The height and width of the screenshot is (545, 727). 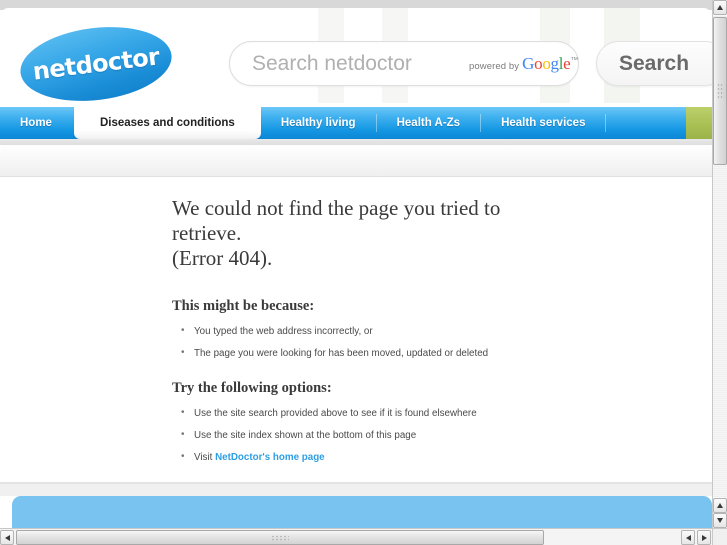 What do you see at coordinates (546, 63) in the screenshot?
I see `google-letter-o2: o` at bounding box center [546, 63].